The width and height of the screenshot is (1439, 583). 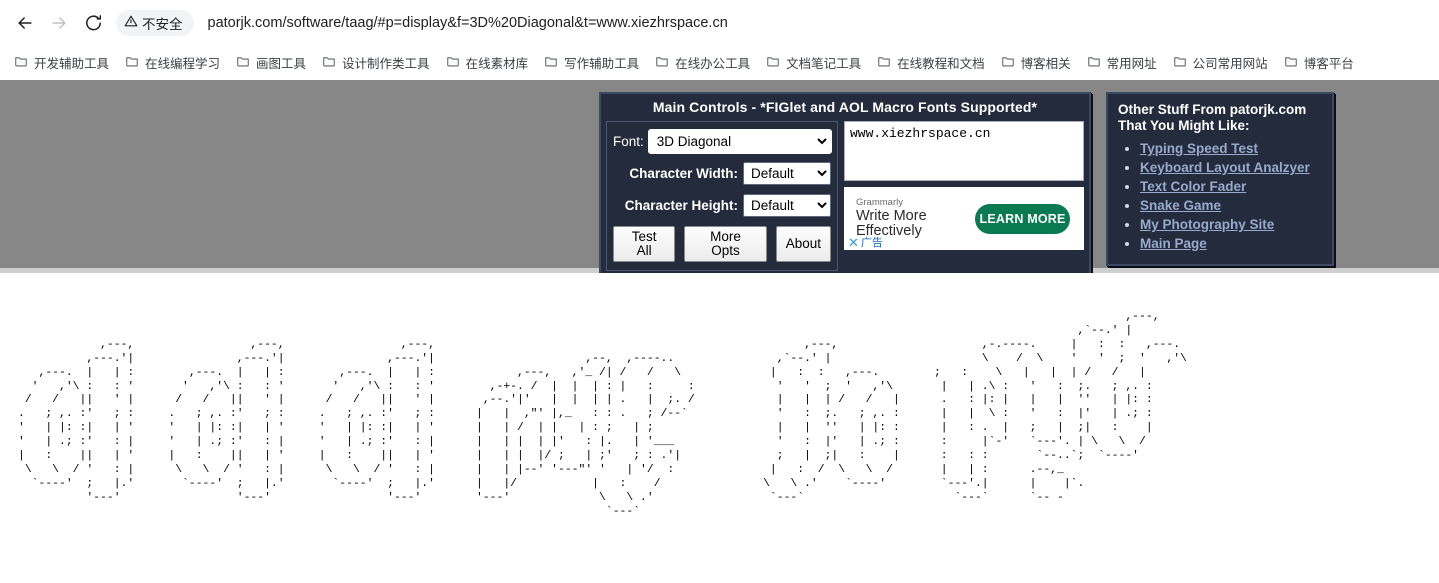 I want to click on bookmark-folder: 在线教程和文档, so click(x=931, y=62).